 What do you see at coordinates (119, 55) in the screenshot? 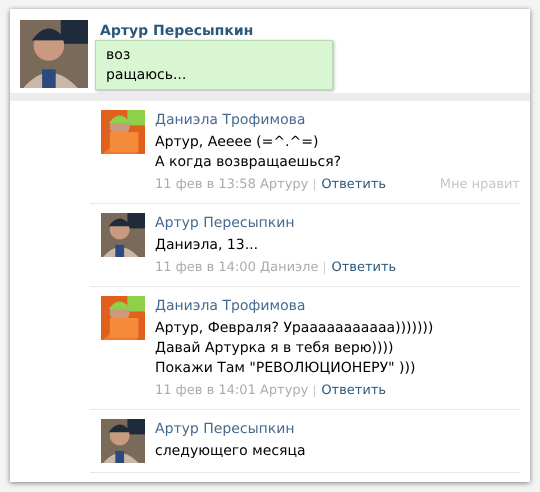
I see `status-text: воз` at bounding box center [119, 55].